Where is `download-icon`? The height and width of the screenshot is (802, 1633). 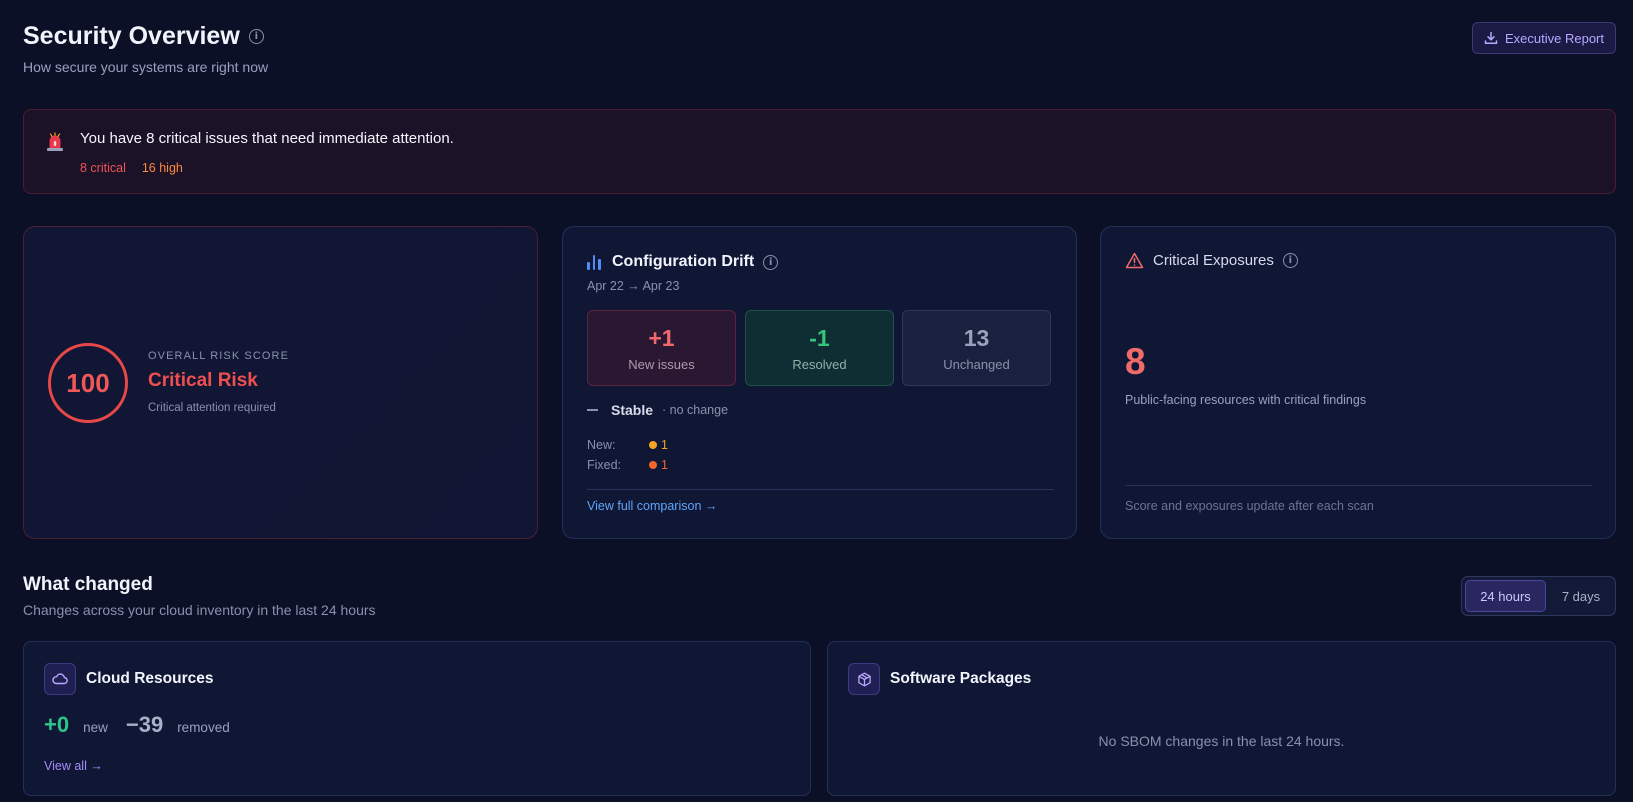 download-icon is located at coordinates (1491, 38).